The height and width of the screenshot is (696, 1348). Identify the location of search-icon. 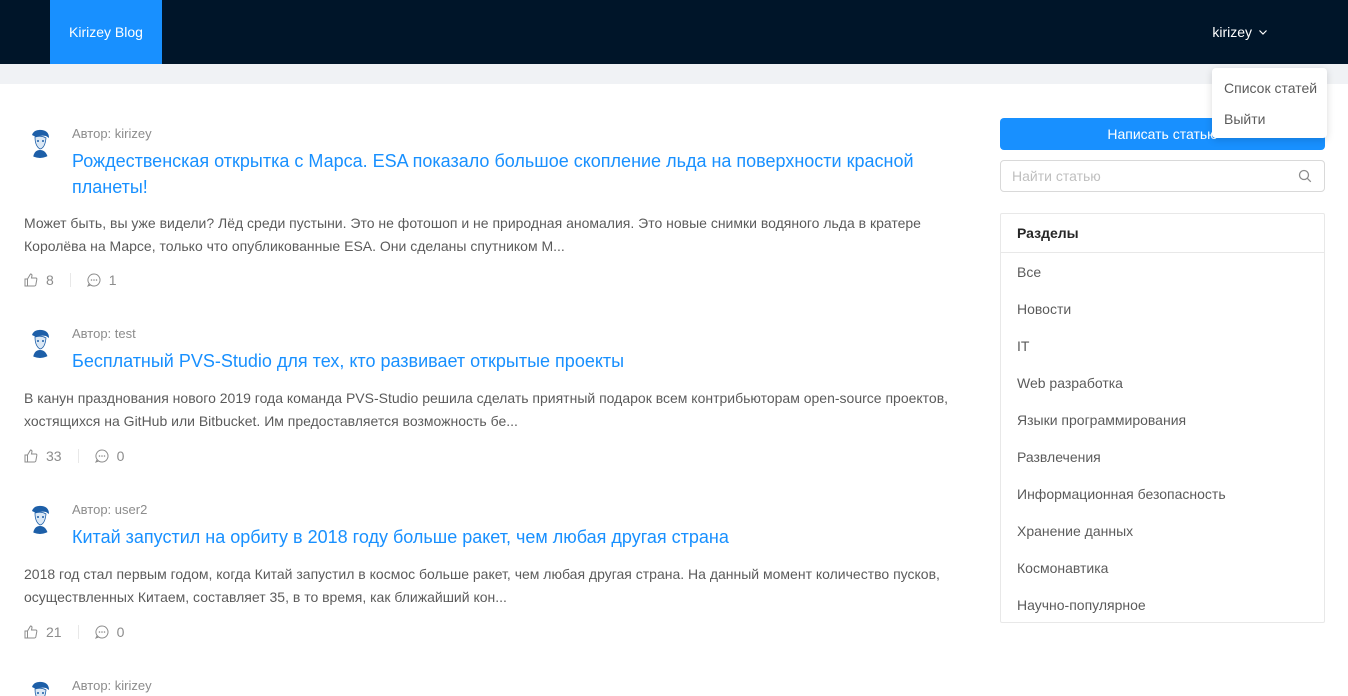
(1305, 178).